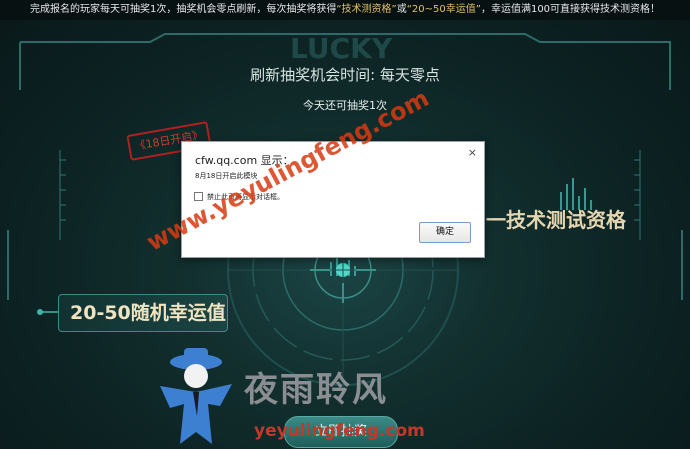 The width and height of the screenshot is (690, 449). What do you see at coordinates (62, 195) in the screenshot?
I see `hud-ticks-left` at bounding box center [62, 195].